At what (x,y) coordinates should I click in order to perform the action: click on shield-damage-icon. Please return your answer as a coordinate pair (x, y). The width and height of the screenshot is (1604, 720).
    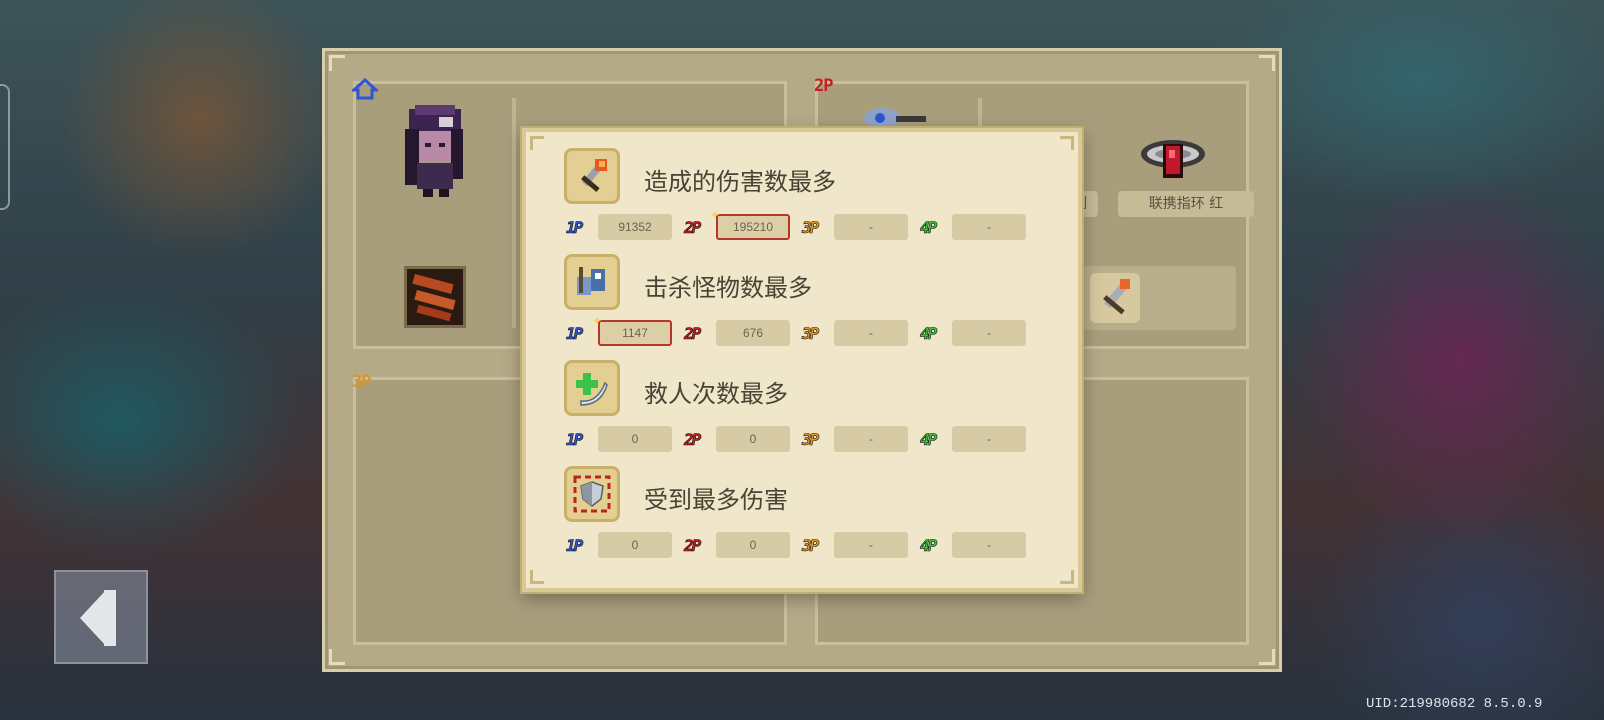
    Looking at the image, I should click on (592, 494).